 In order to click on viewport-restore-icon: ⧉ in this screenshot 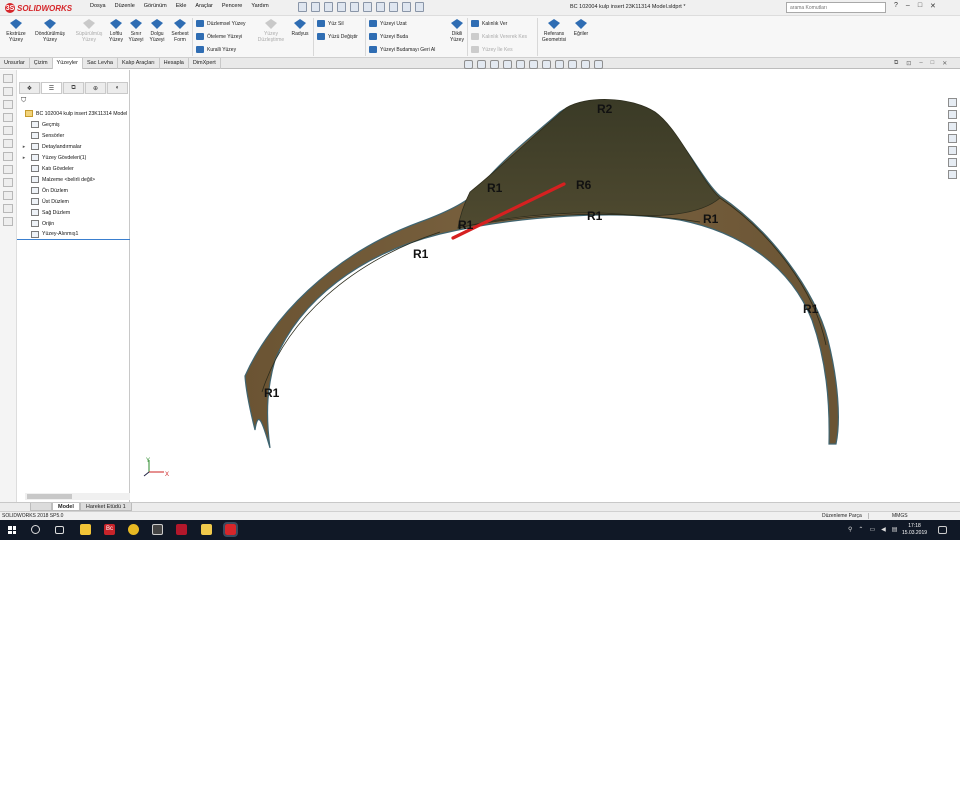, I will do `click(896, 63)`.